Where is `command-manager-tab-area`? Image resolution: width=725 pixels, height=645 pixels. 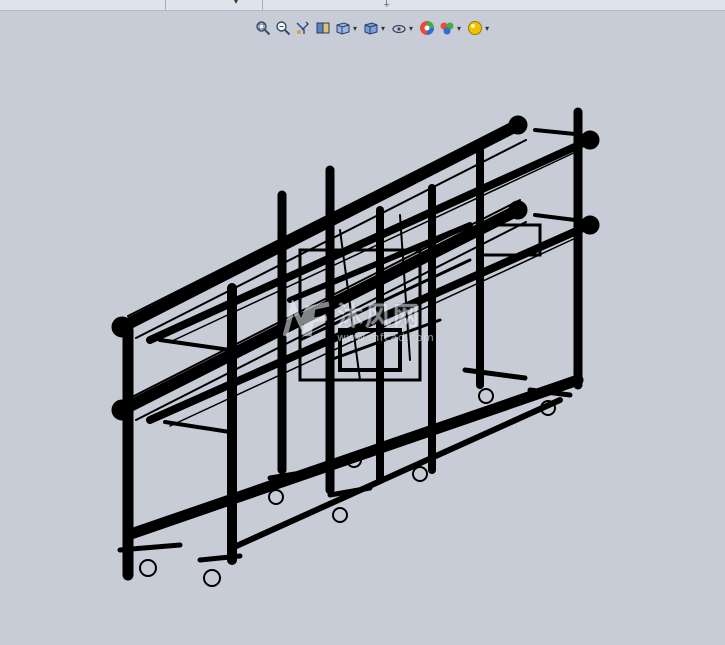 command-manager-tab-area is located at coordinates (83, 5).